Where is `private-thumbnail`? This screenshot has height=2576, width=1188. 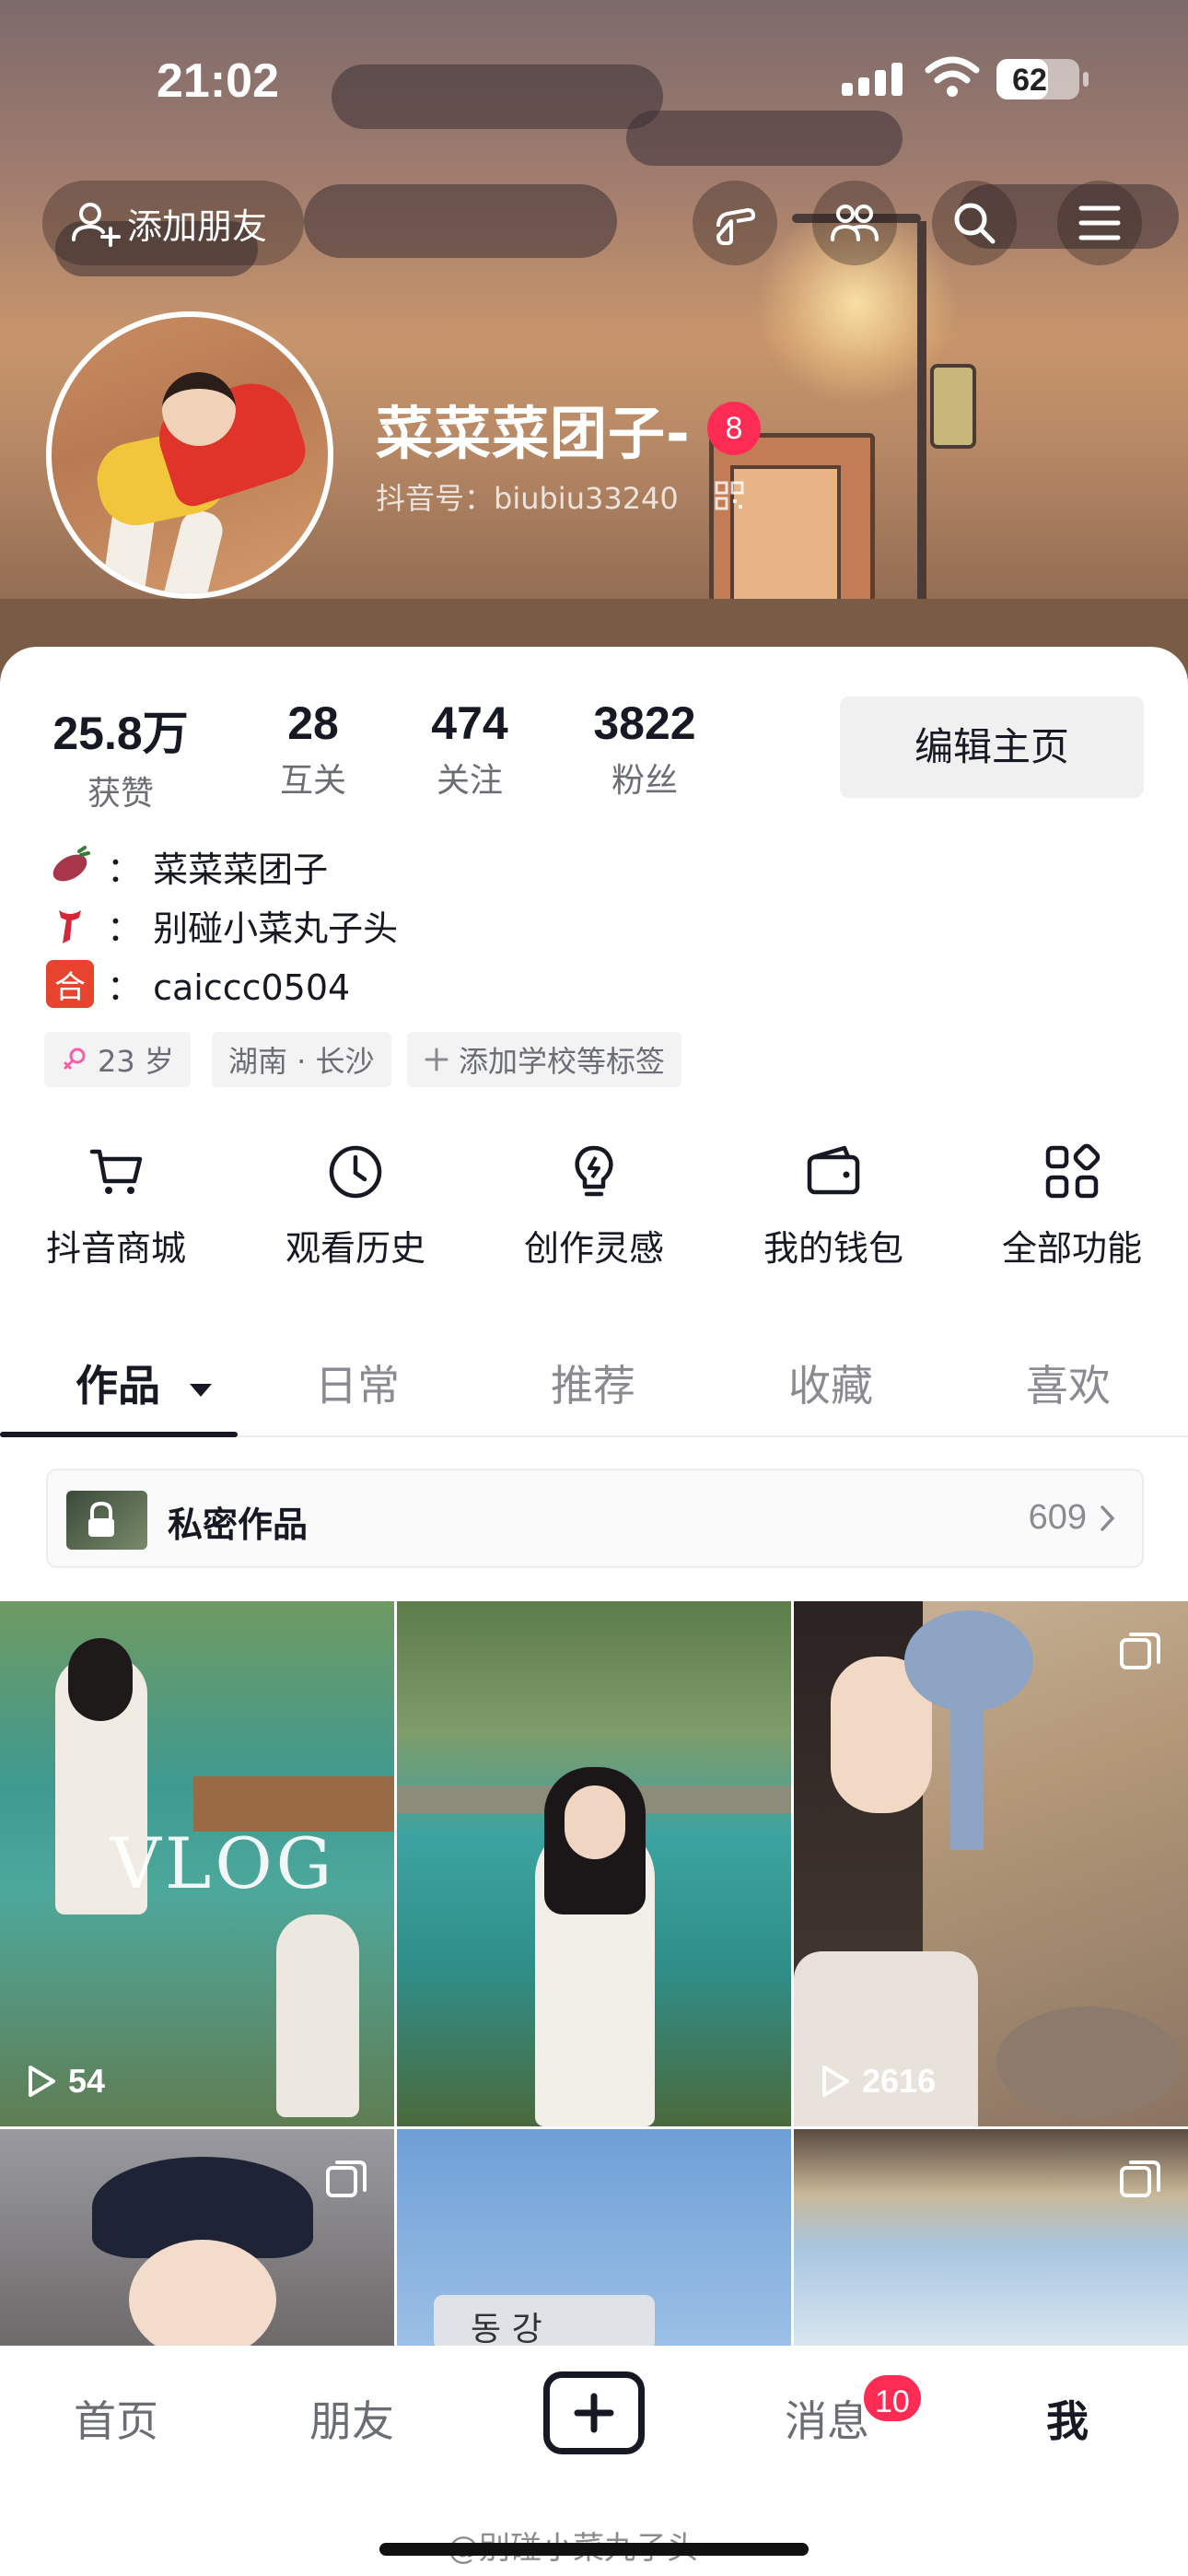
private-thumbnail is located at coordinates (106, 1520).